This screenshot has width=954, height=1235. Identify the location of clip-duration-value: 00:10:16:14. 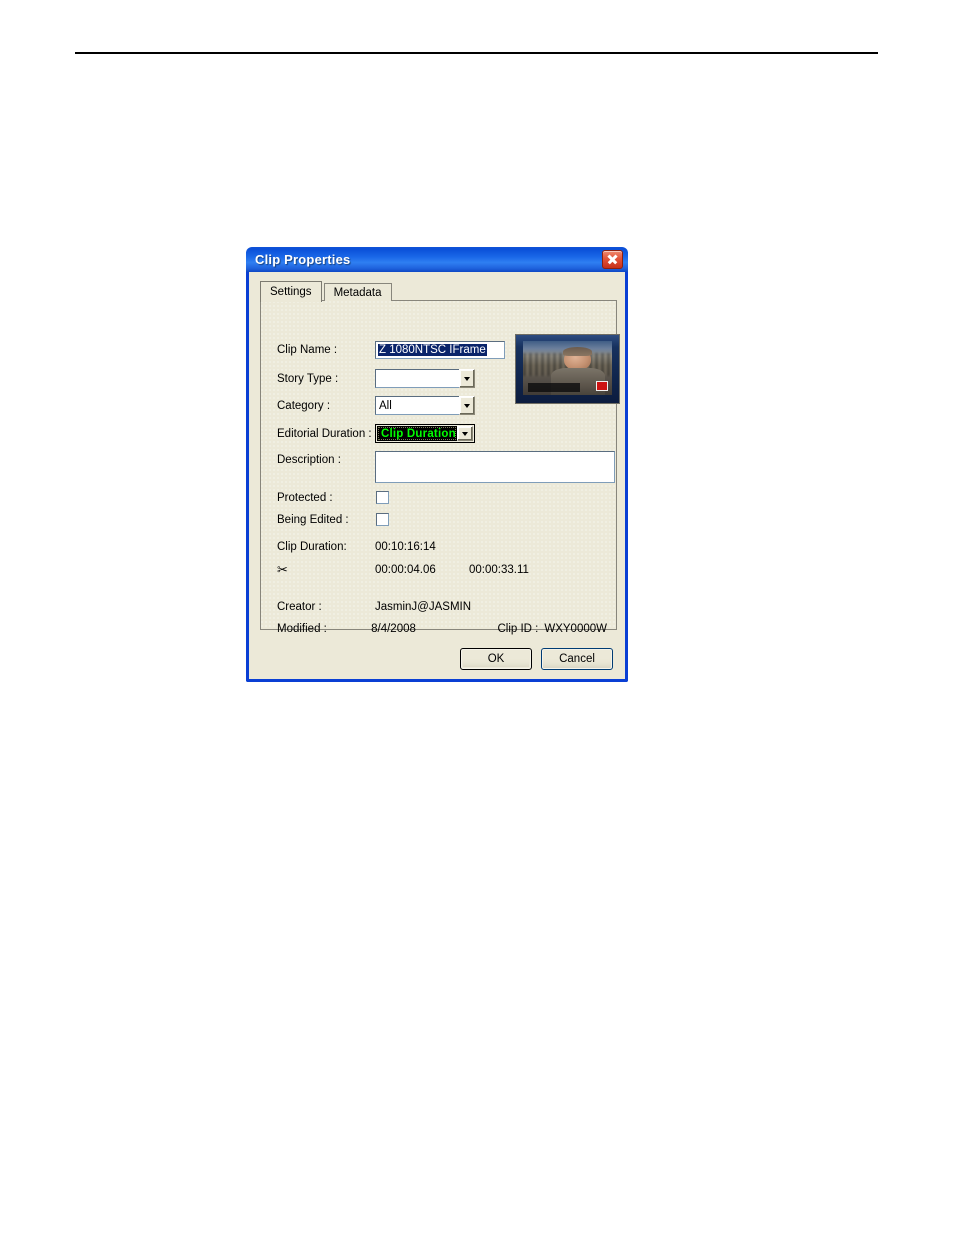
(405, 547).